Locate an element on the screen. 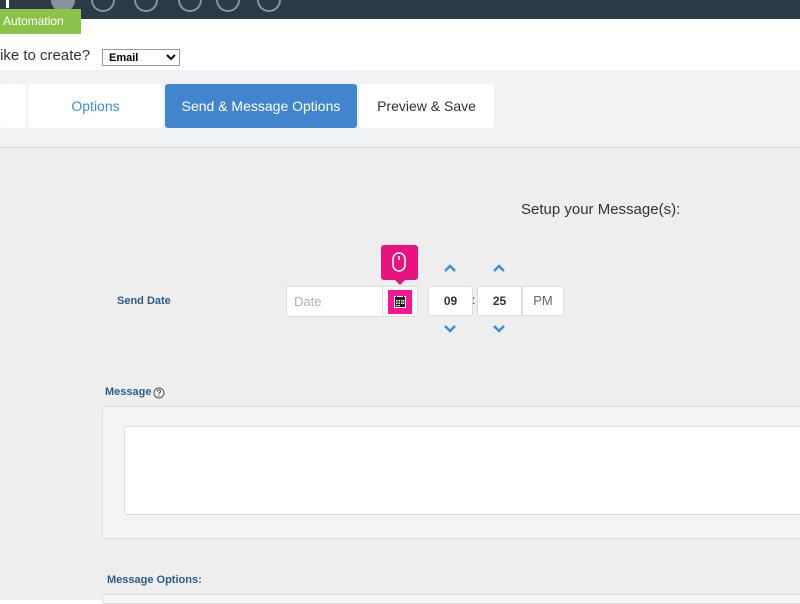  message-options-panel is located at coordinates (451, 599).